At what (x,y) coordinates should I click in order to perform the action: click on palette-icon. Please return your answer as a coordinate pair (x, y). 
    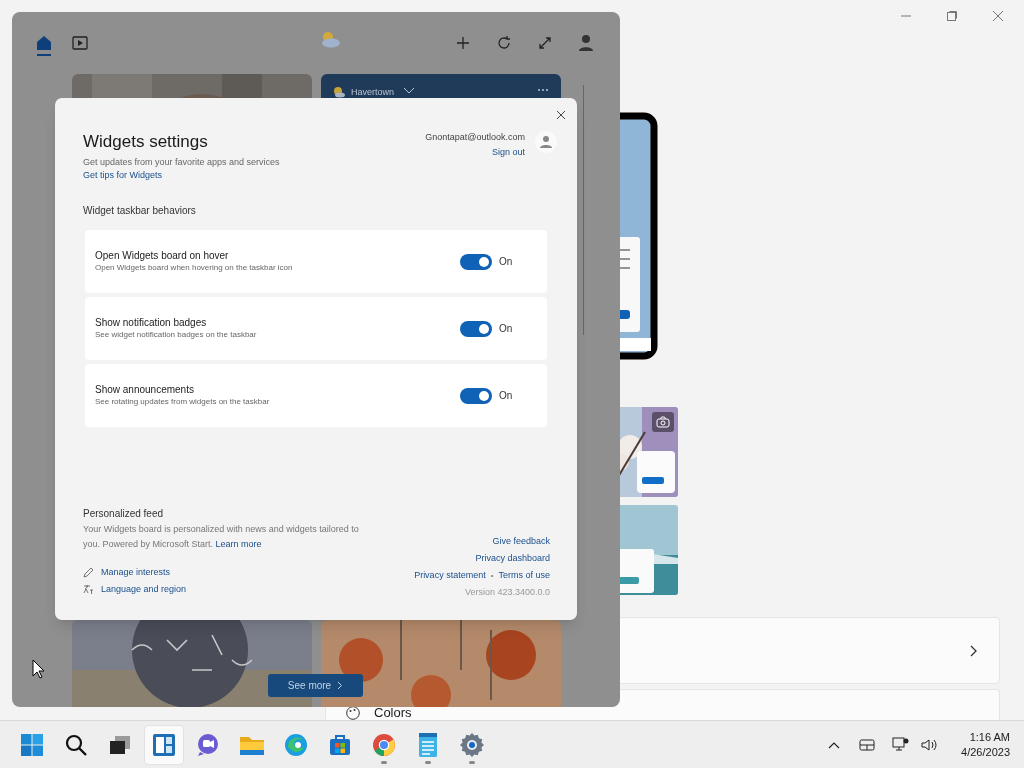
    Looking at the image, I should click on (353, 713).